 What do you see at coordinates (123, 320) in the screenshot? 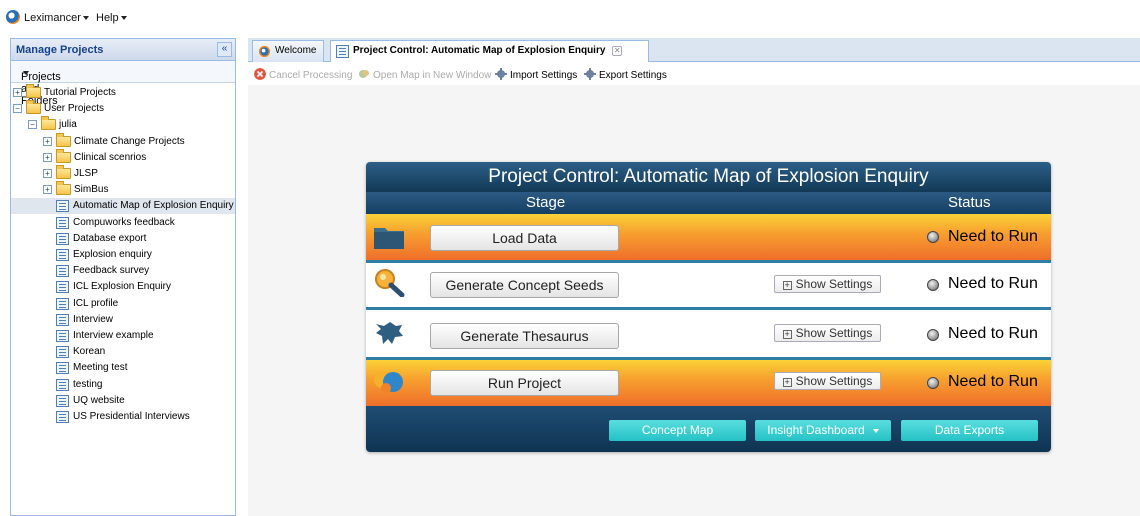
I see `tree-project: Interview` at bounding box center [123, 320].